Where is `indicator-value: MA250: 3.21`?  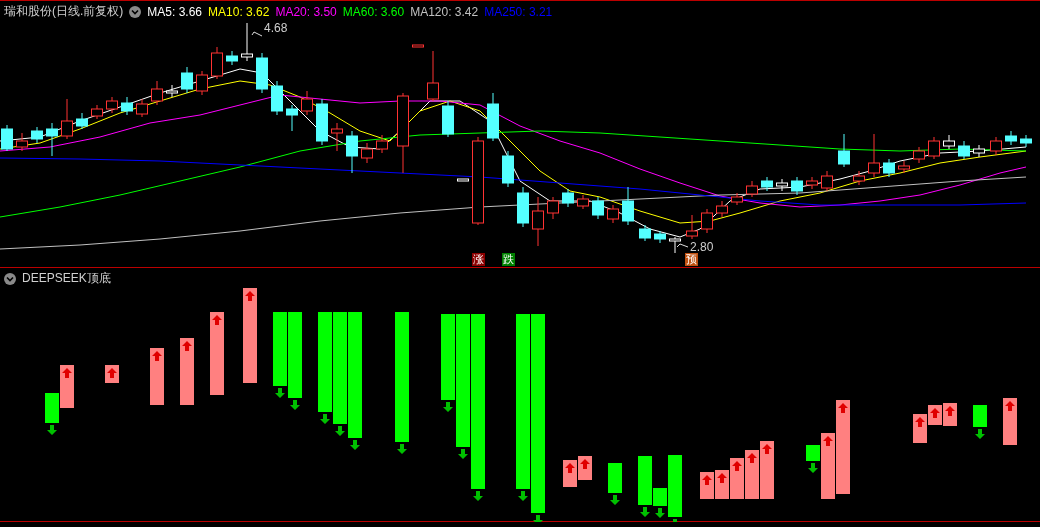 indicator-value: MA250: 3.21 is located at coordinates (518, 11).